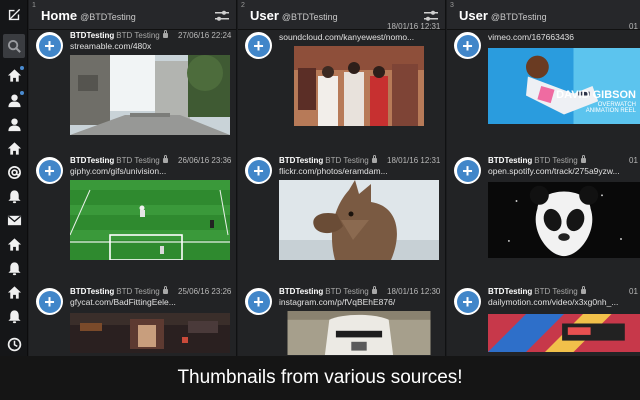  What do you see at coordinates (337, 302) in the screenshot?
I see `tweet-link: instagram.com/p/fVqBEhE876/` at bounding box center [337, 302].